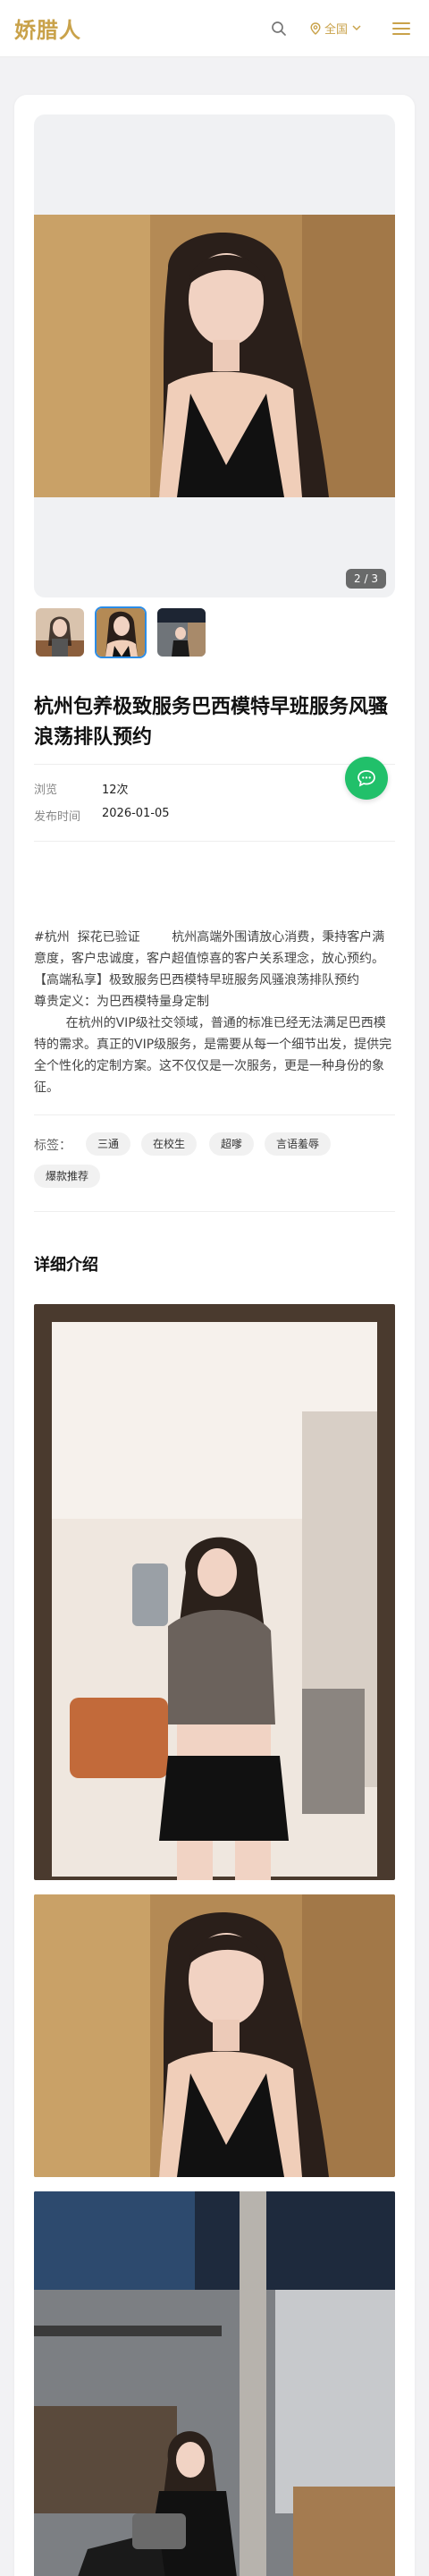 The image size is (429, 2576). Describe the element at coordinates (169, 1144) in the screenshot. I see `tag-chip: 在校生` at that location.